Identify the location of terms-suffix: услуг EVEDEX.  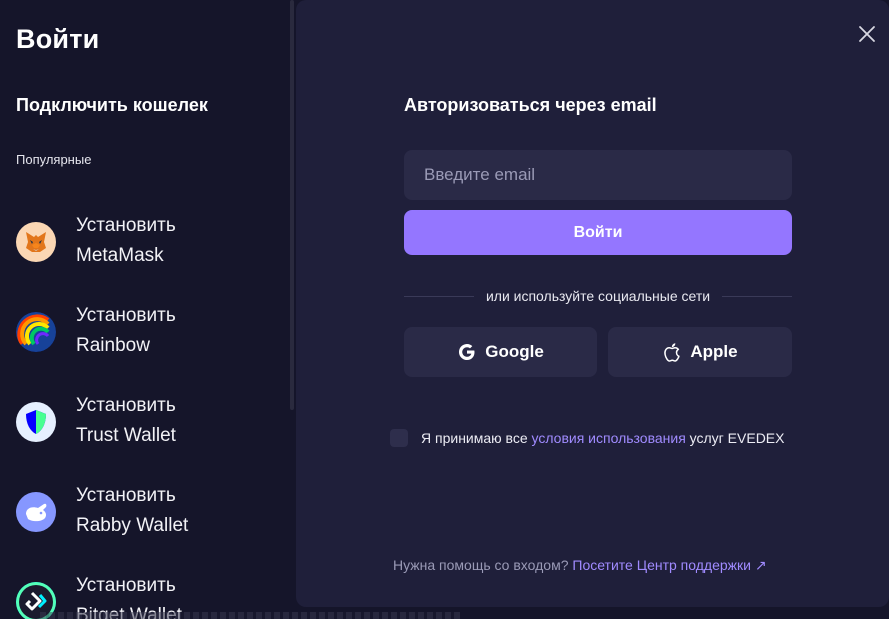
(737, 438).